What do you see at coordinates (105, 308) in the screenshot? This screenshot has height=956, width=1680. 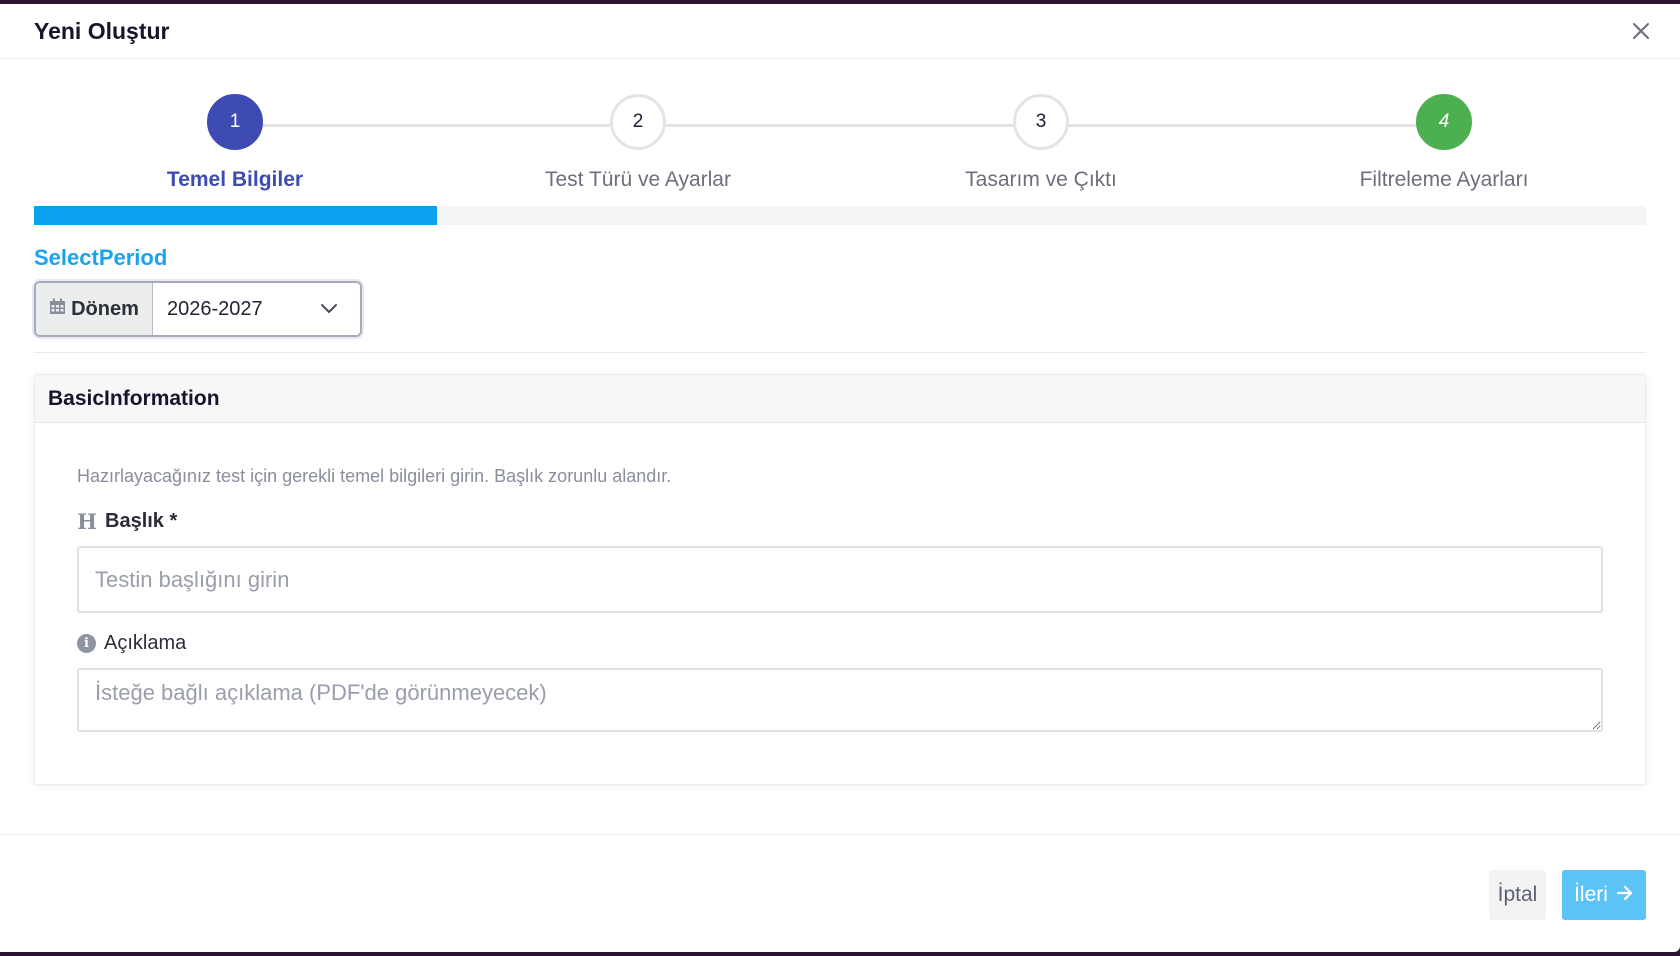 I see `period-addon-label: Dönem` at bounding box center [105, 308].